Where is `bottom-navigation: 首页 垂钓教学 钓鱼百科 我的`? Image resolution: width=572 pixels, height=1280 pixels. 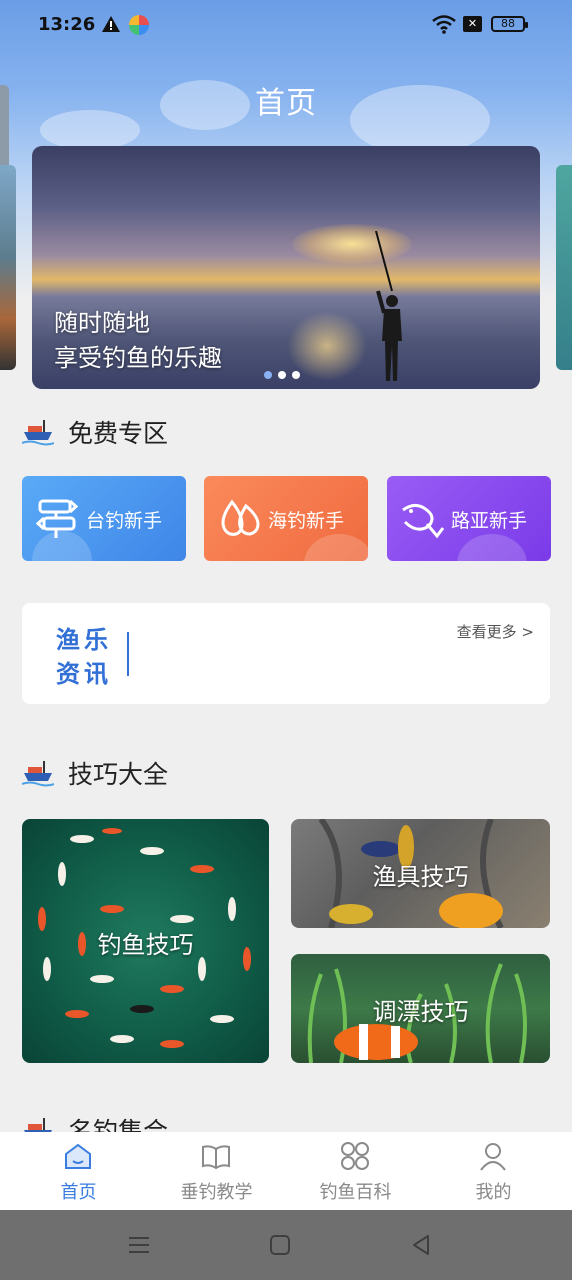 bottom-navigation: 首页 垂钓教学 钓鱼百科 我的 is located at coordinates (286, 1171).